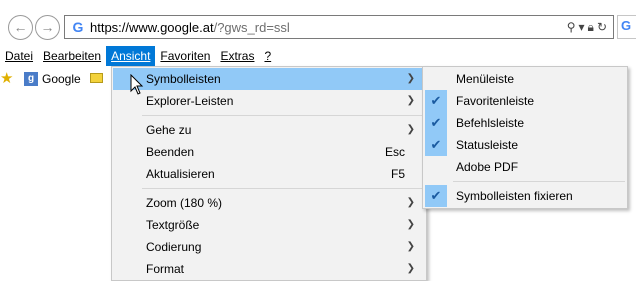 The image size is (636, 281). I want to click on bookmark-folder-icon, so click(96, 78).